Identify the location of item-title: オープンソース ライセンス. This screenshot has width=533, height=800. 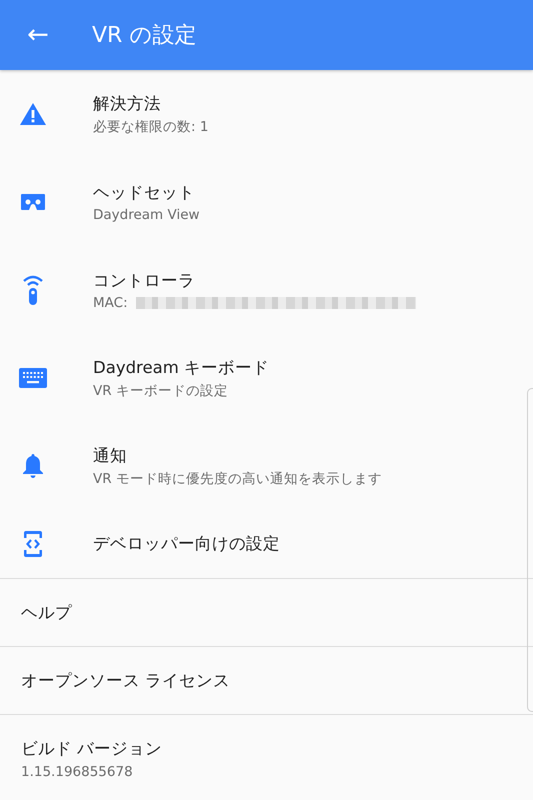
(126, 681).